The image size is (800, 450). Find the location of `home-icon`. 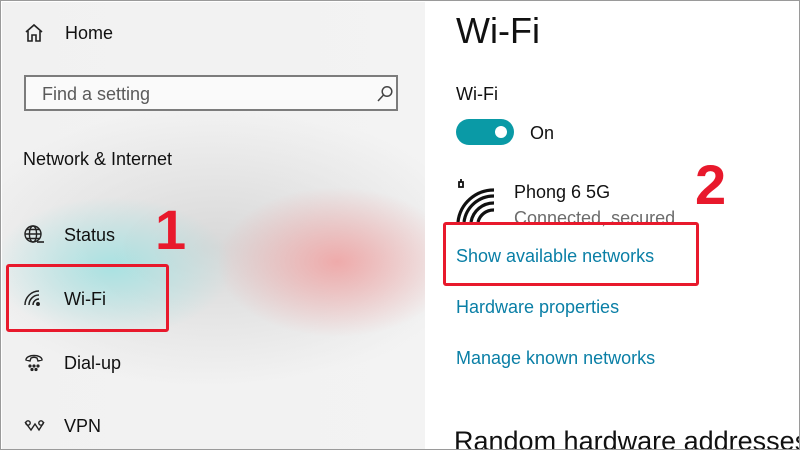

home-icon is located at coordinates (34, 35).